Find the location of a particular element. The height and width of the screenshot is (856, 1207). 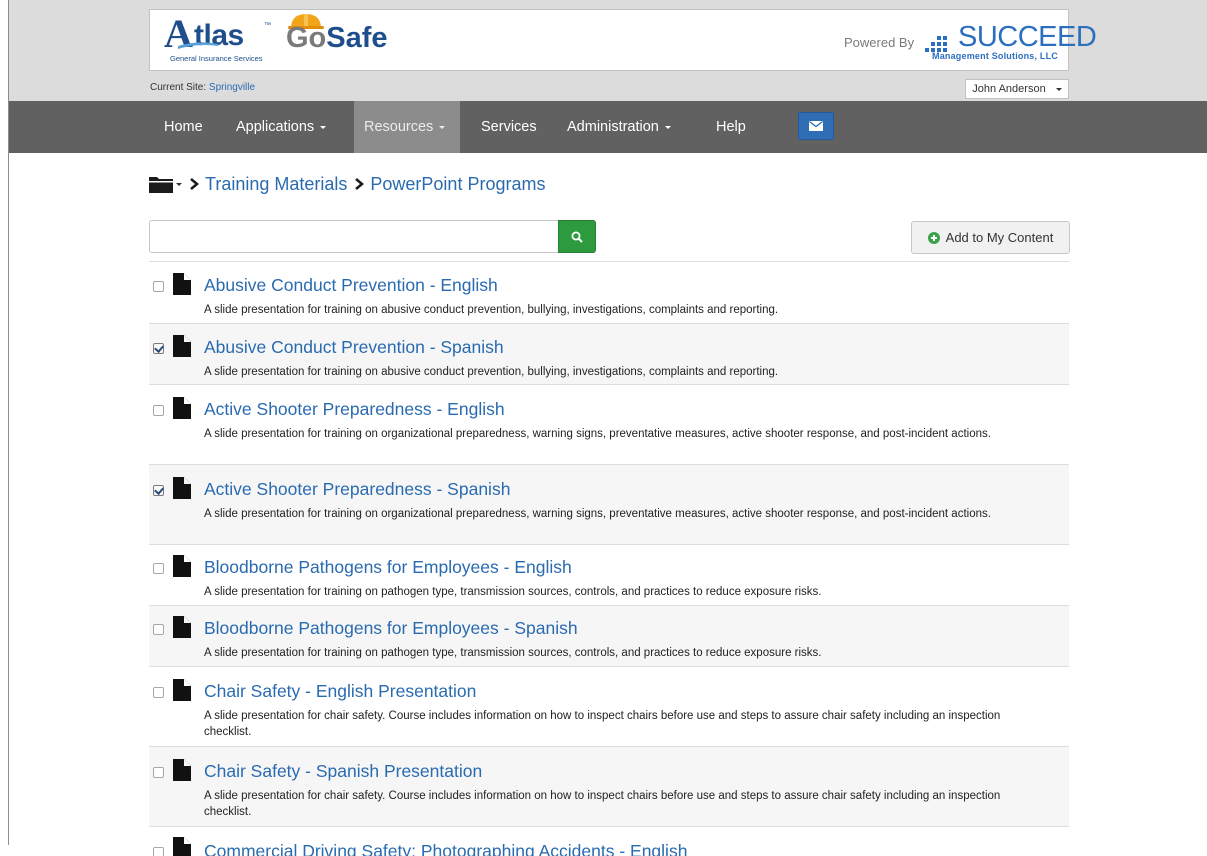

user-menu-button: John Anderson is located at coordinates (1017, 89).